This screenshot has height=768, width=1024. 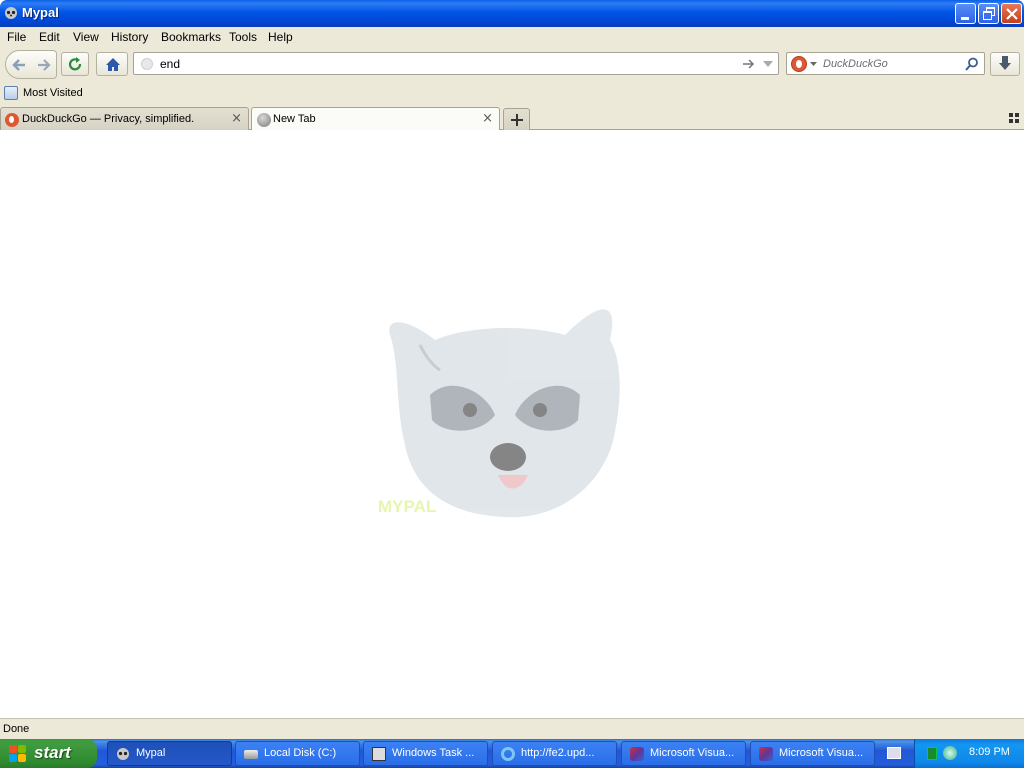 What do you see at coordinates (932, 753) in the screenshot?
I see `tray-app-icon` at bounding box center [932, 753].